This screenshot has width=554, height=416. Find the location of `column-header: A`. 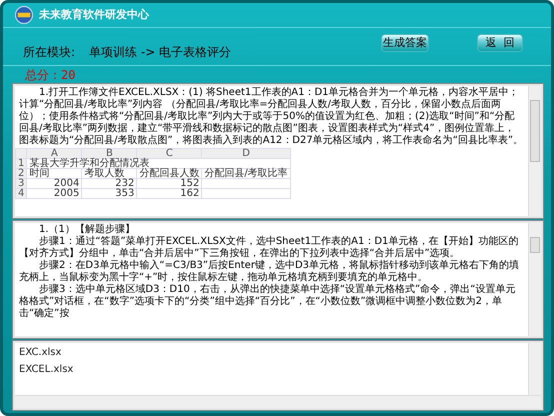

column-header: A is located at coordinates (54, 153).